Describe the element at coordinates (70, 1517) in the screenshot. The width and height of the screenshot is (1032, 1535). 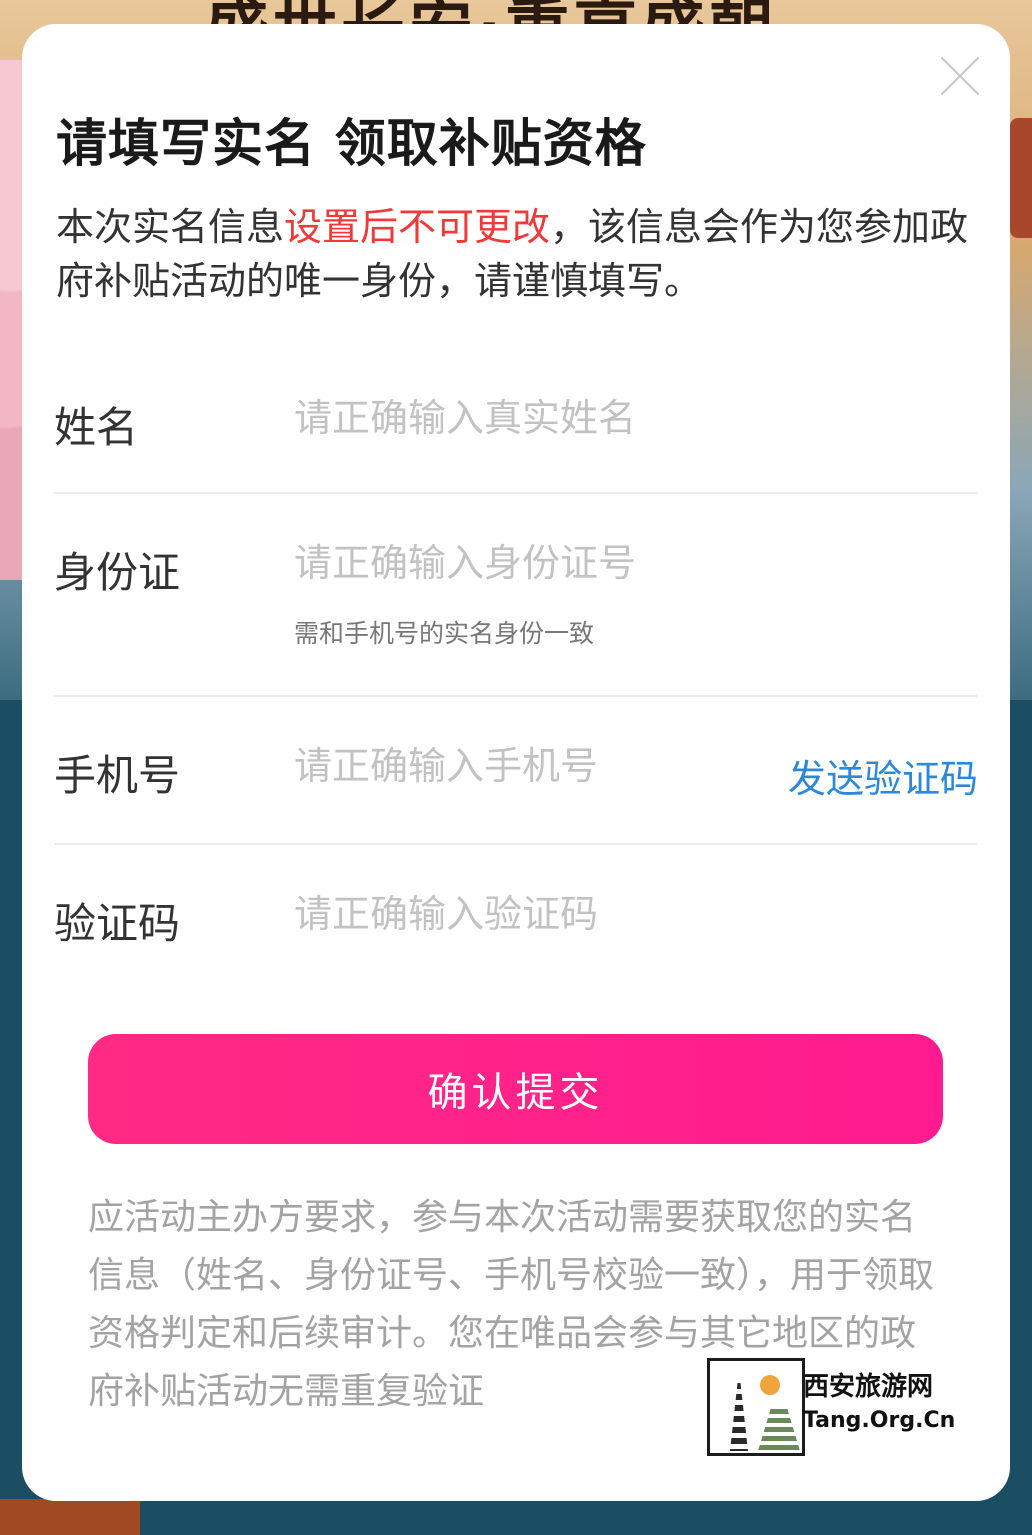
I see `background-corner` at that location.